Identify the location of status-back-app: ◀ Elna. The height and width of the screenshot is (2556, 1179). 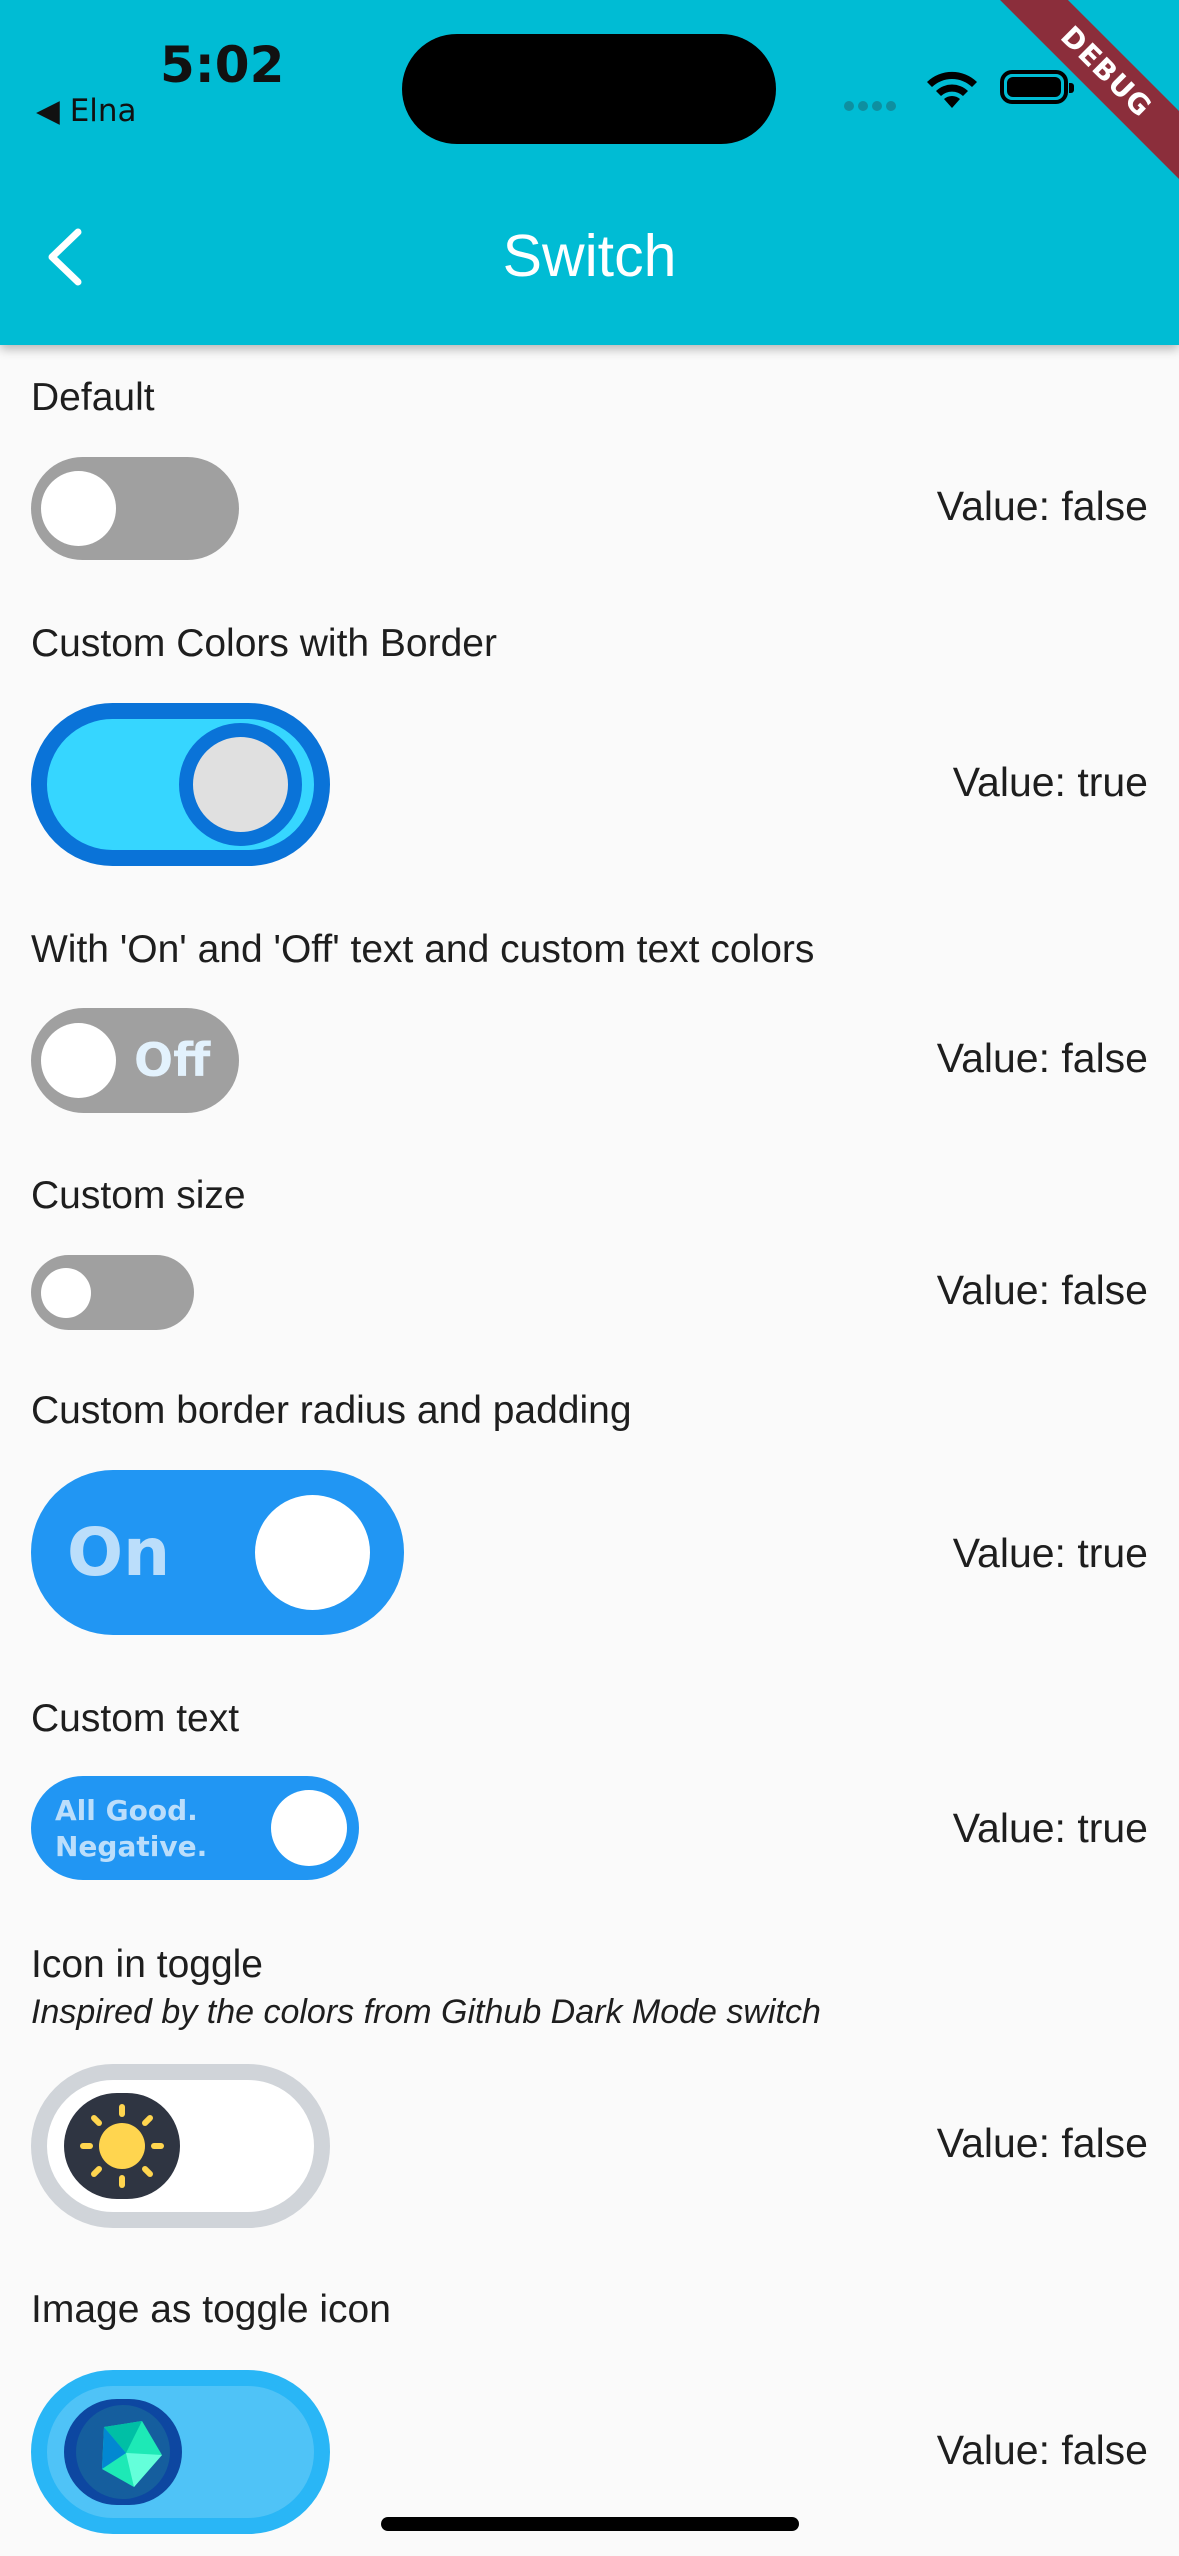
(86, 111).